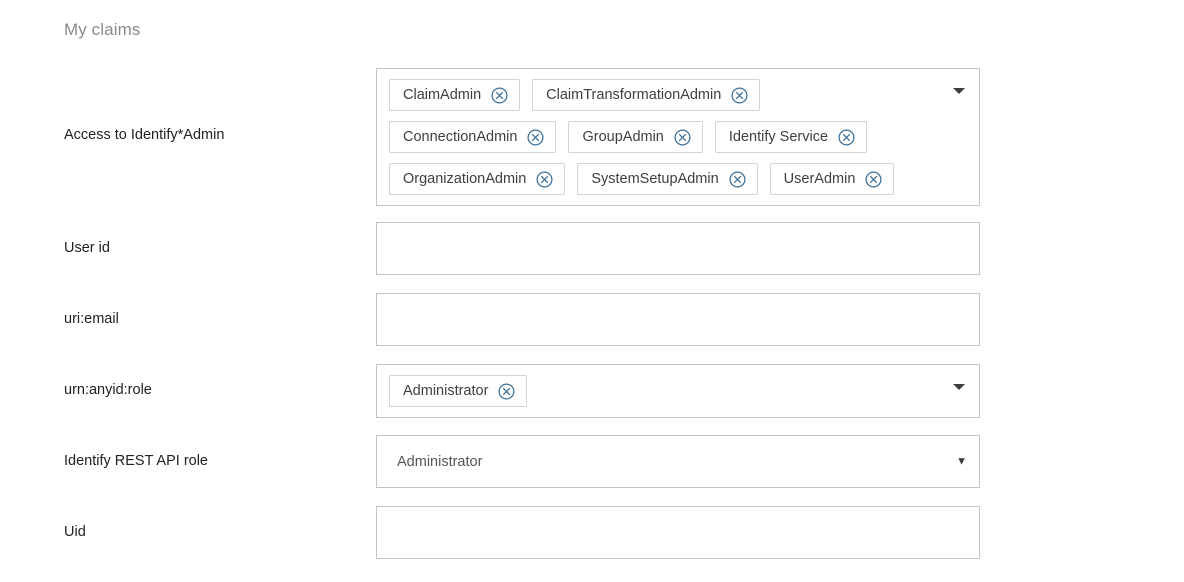 Image resolution: width=1184 pixels, height=582 pixels. I want to click on field-label-urnanyidrole: urn:anyid:role, so click(108, 389).